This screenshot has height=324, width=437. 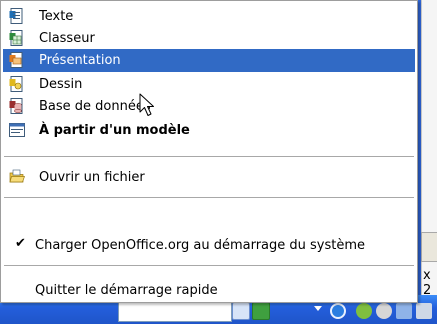 I want to click on menu-item-presentation: Présentation, so click(x=209, y=60).